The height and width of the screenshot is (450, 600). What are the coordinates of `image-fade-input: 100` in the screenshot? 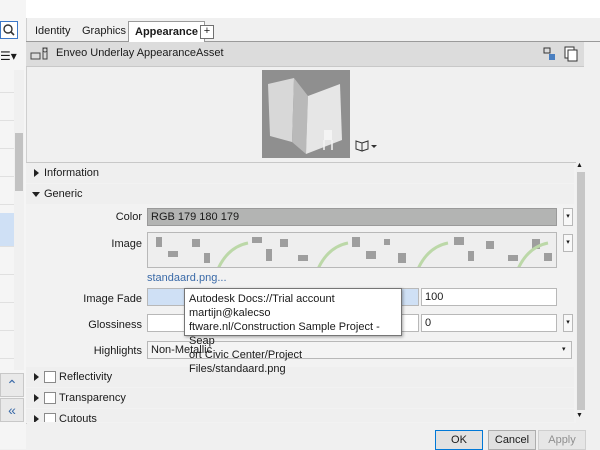 It's located at (489, 297).